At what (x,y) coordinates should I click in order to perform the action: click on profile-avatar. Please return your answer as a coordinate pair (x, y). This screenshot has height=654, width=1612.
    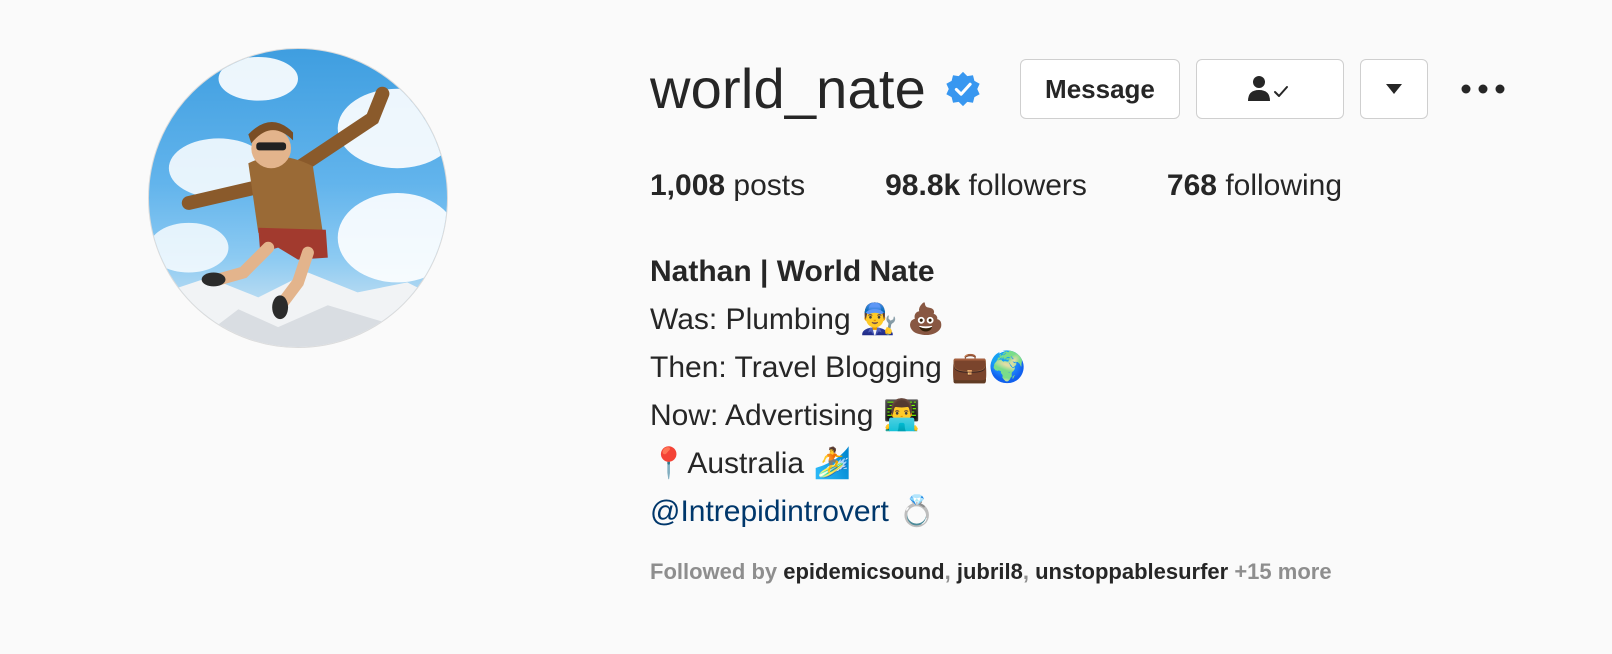
    Looking at the image, I should click on (298, 198).